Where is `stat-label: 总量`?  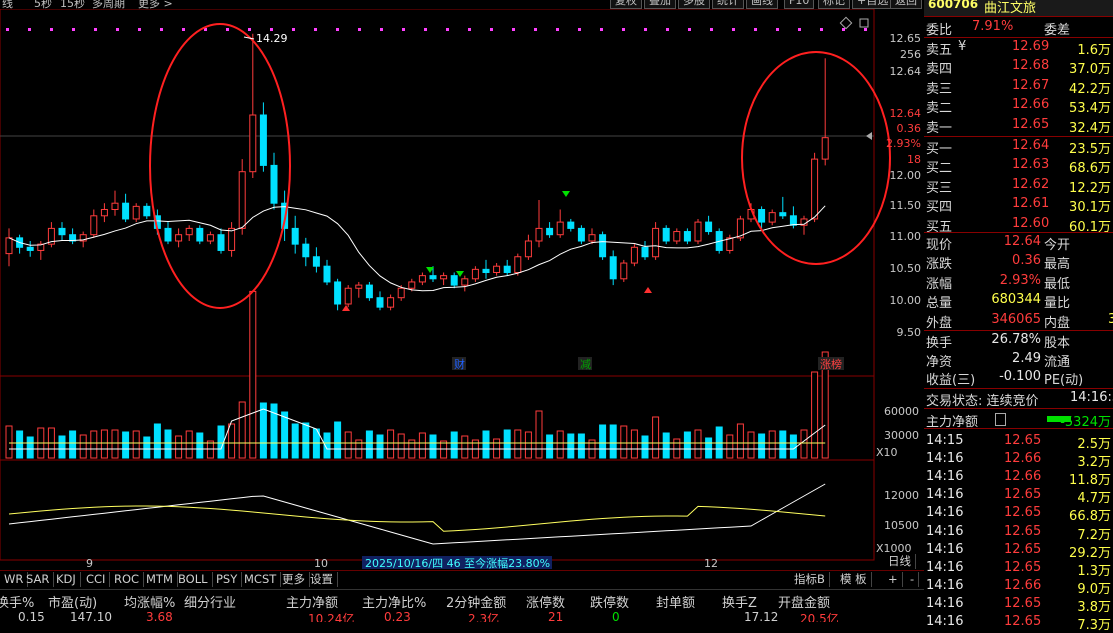
stat-label: 总量 is located at coordinates (939, 304).